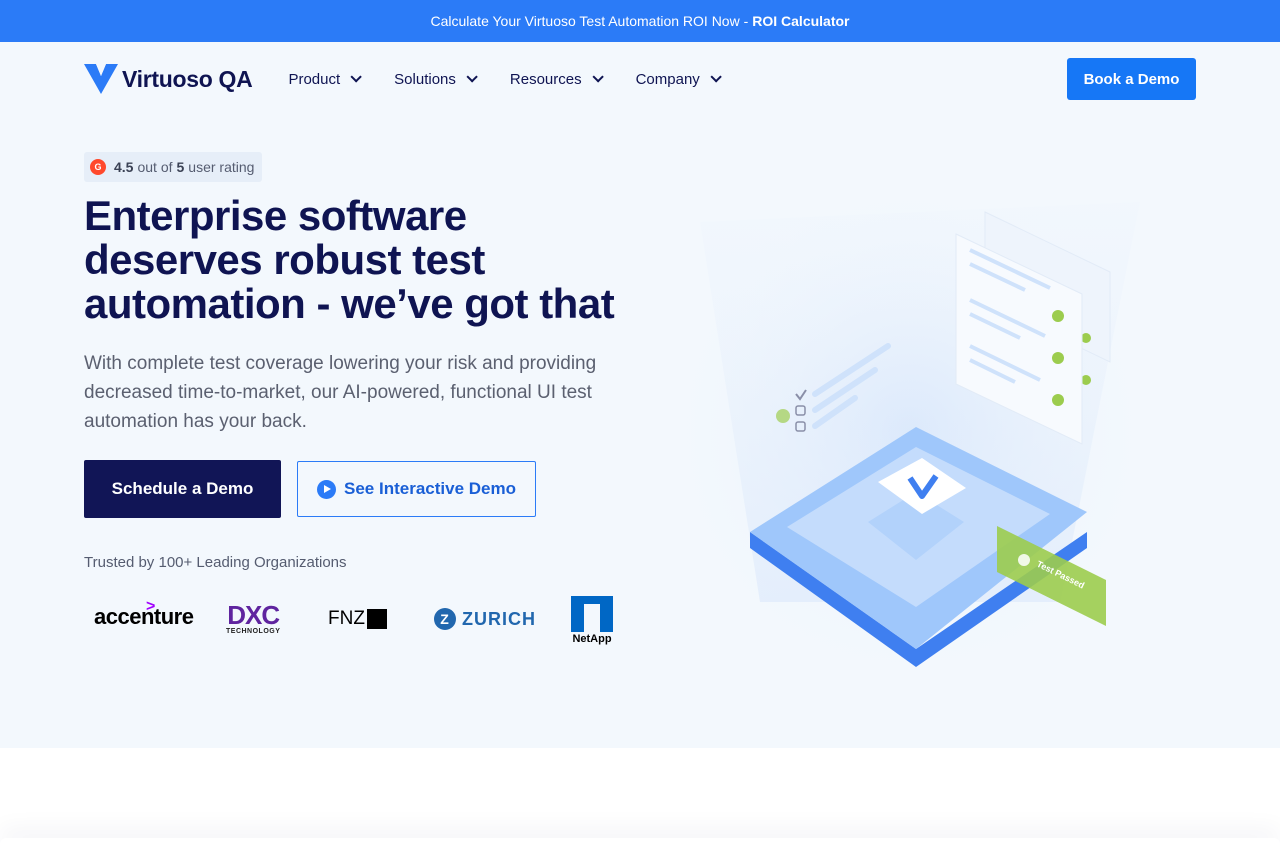 The height and width of the screenshot is (853, 1280). I want to click on virtuoso-logo: Virtuoso QA, so click(168, 79).